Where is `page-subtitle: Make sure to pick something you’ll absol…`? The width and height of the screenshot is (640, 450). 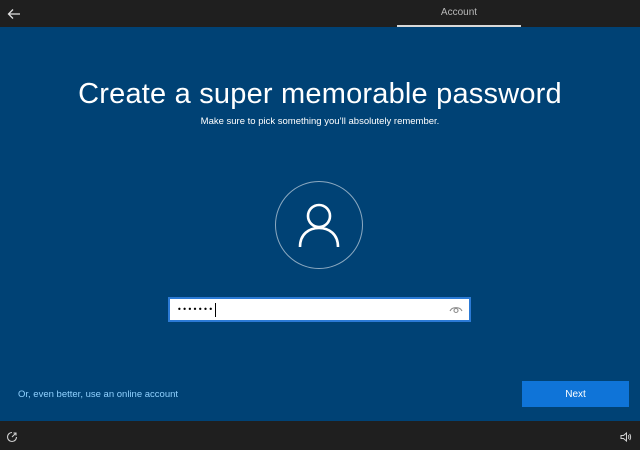
page-subtitle: Make sure to pick something you’ll absol… is located at coordinates (320, 121).